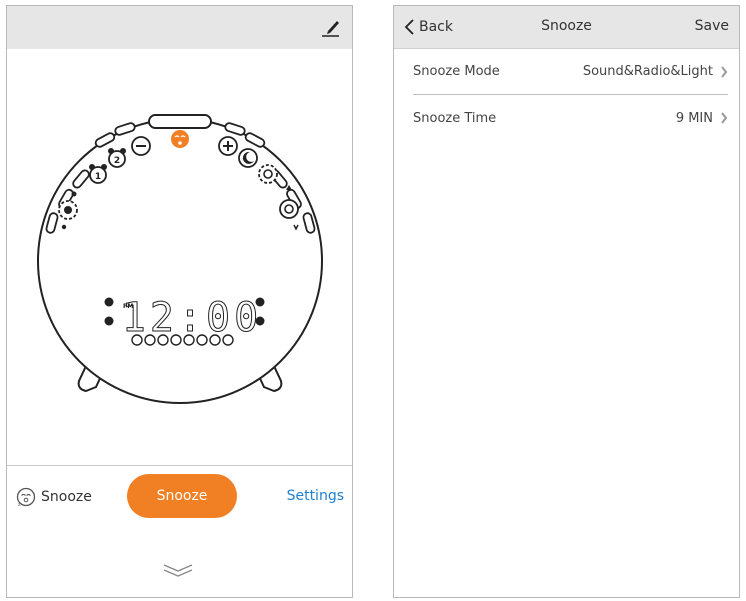 The width and height of the screenshot is (746, 601). What do you see at coordinates (712, 26) in the screenshot?
I see `save-button: Save` at bounding box center [712, 26].